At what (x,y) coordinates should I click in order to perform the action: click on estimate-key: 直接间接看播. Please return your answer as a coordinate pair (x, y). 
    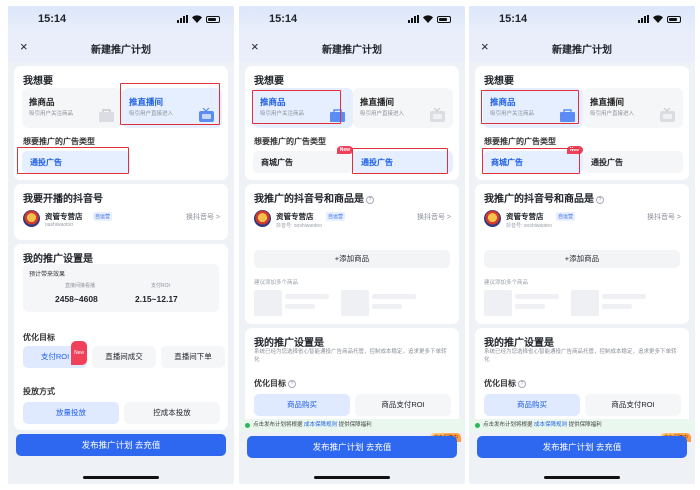
    Looking at the image, I should click on (80, 286).